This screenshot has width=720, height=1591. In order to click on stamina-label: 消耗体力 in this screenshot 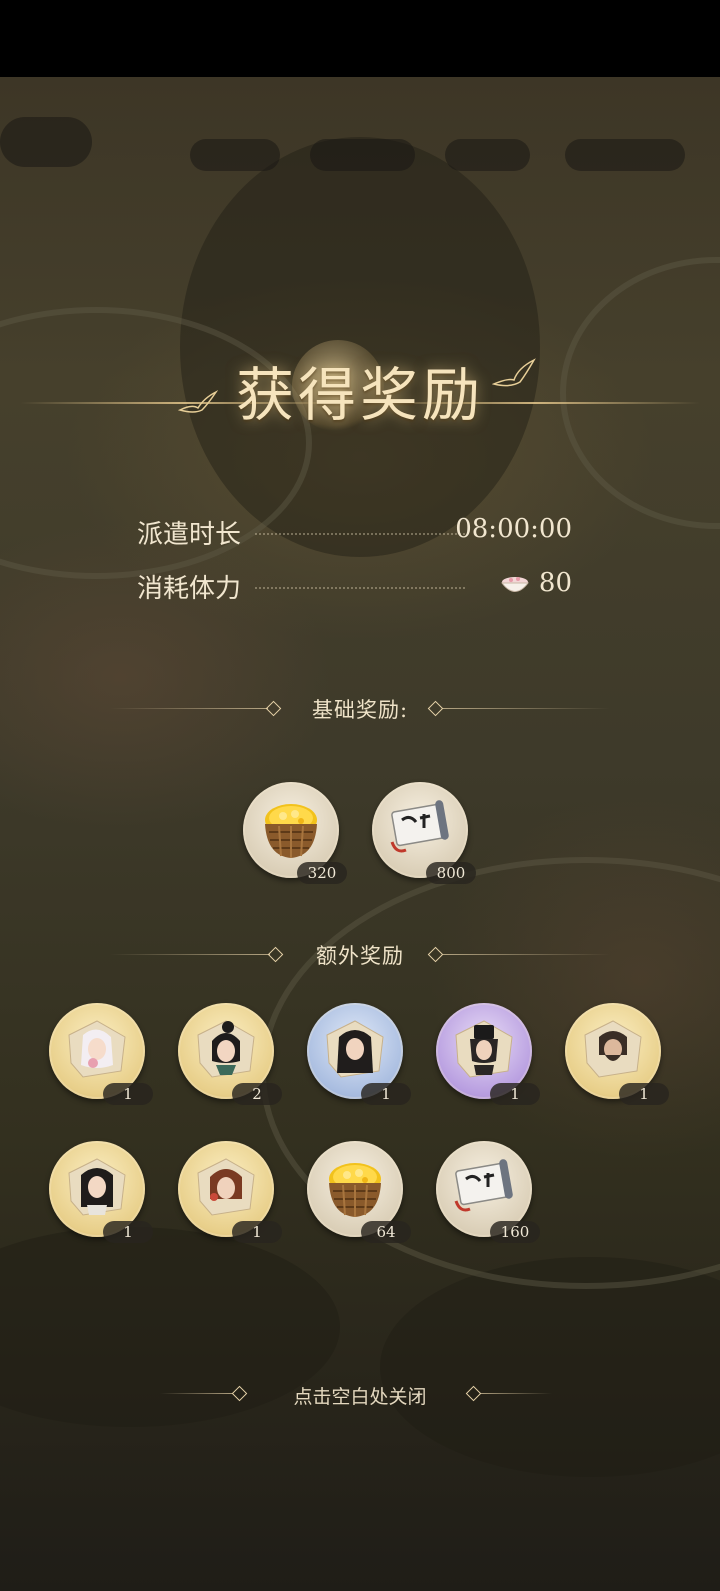, I will do `click(189, 589)`.